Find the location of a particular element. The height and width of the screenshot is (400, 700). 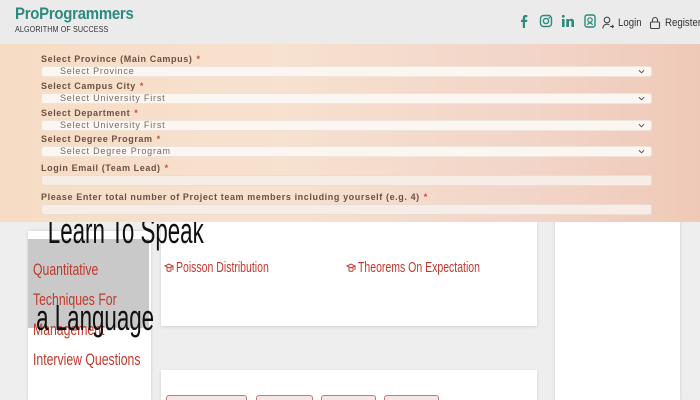

login-link: Login is located at coordinates (623, 22).